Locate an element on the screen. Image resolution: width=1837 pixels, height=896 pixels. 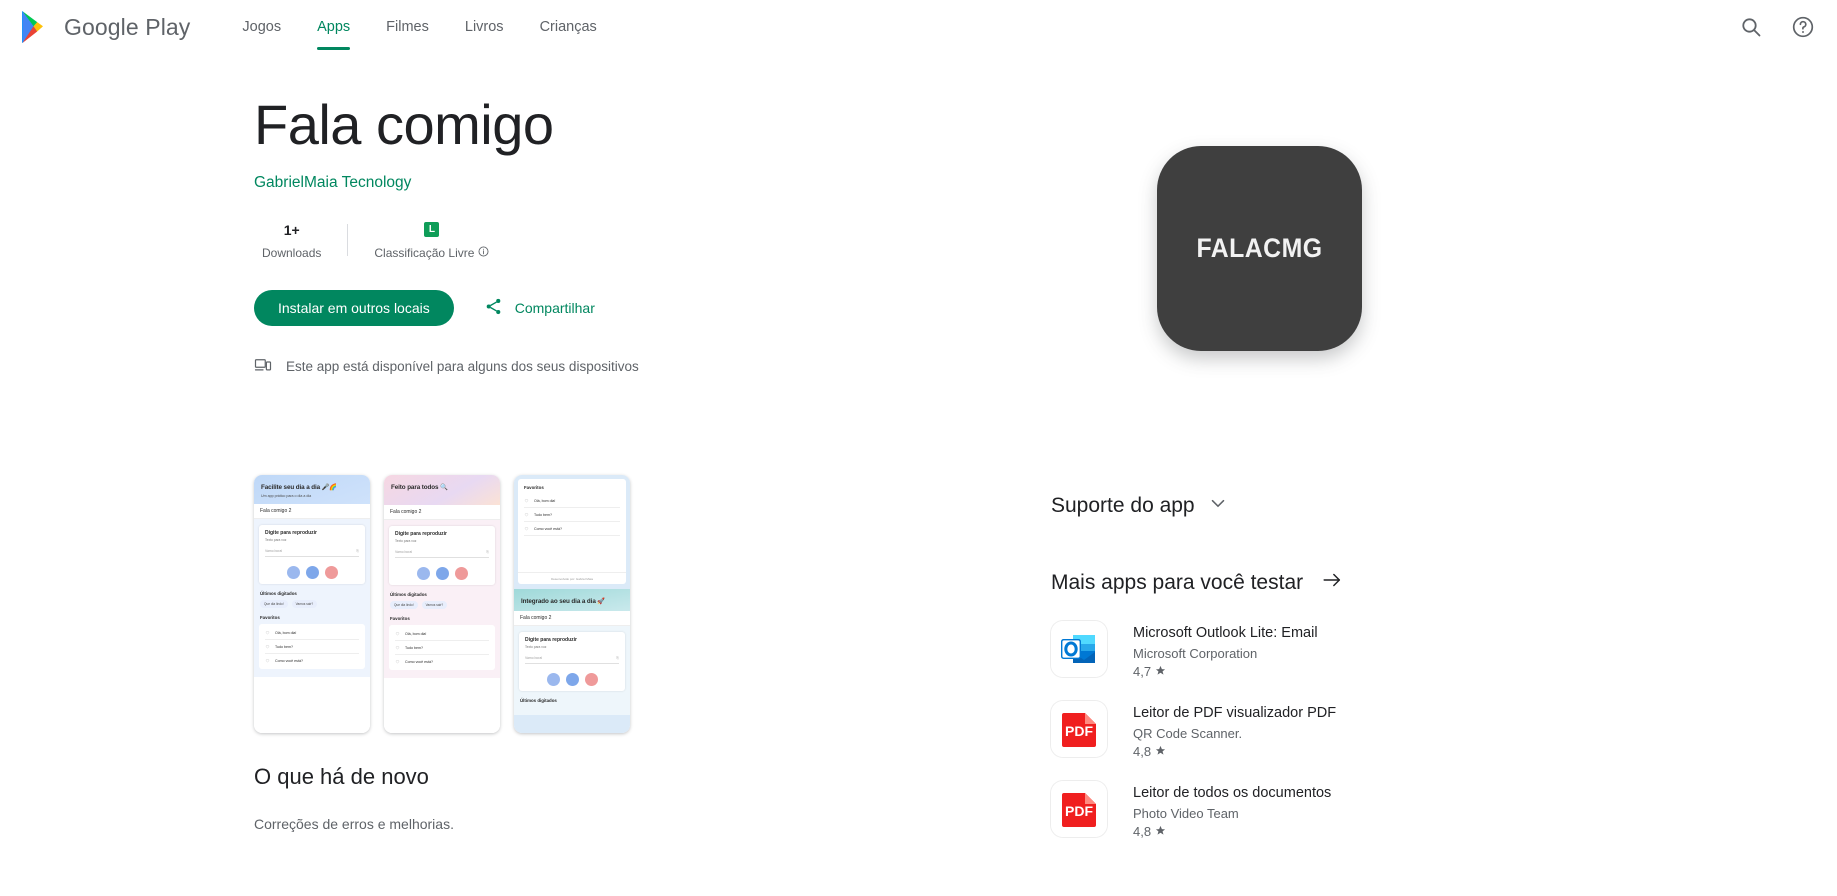
developer-link: GabrielMaia Tecnology is located at coordinates (654, 183).